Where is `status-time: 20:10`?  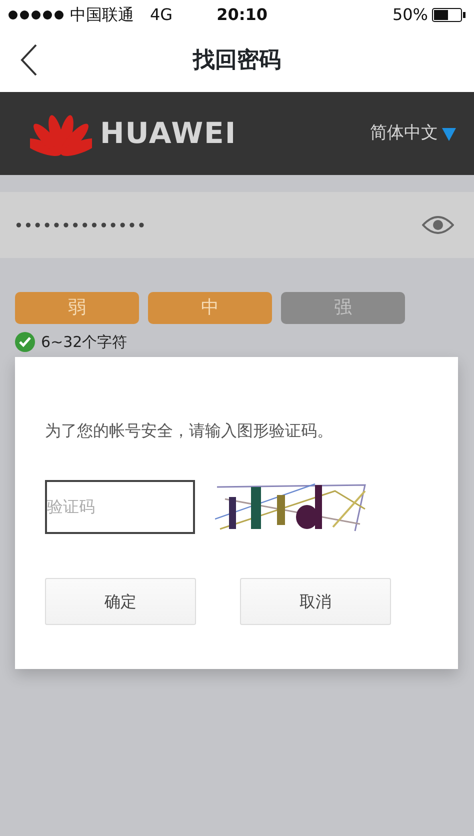 status-time: 20:10 is located at coordinates (242, 15).